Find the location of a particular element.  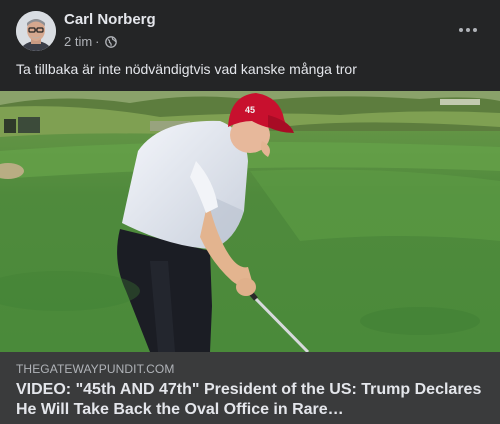

author-avatar is located at coordinates (36, 31).